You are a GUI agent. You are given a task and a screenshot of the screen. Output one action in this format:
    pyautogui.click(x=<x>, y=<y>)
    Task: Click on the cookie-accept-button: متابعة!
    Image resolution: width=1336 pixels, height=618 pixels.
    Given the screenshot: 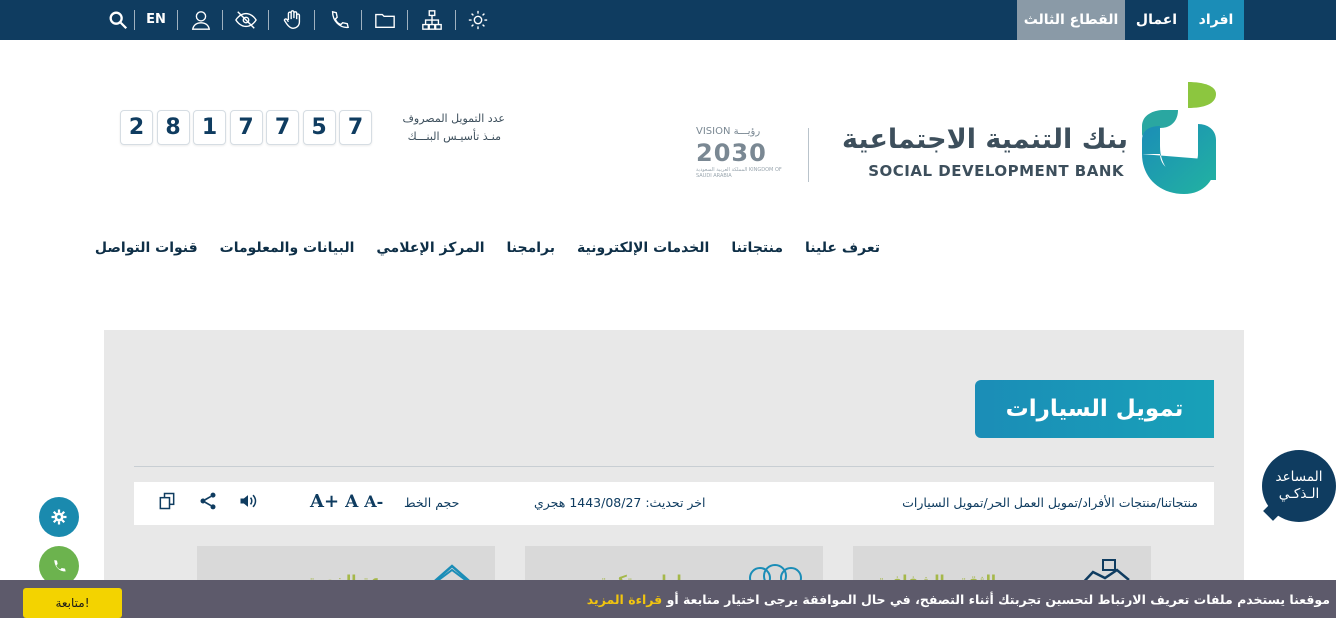 What is the action you would take?
    pyautogui.click(x=72, y=603)
    